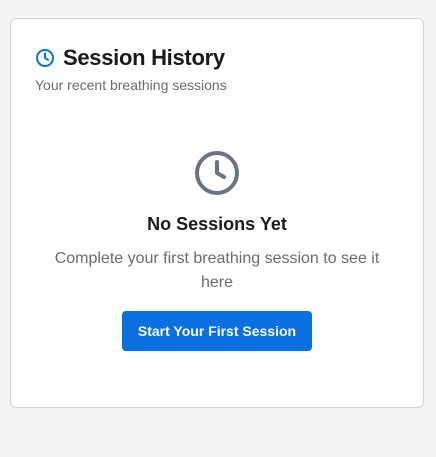 This screenshot has height=457, width=436. I want to click on empty-state-title: No Sessions Yet, so click(217, 224).